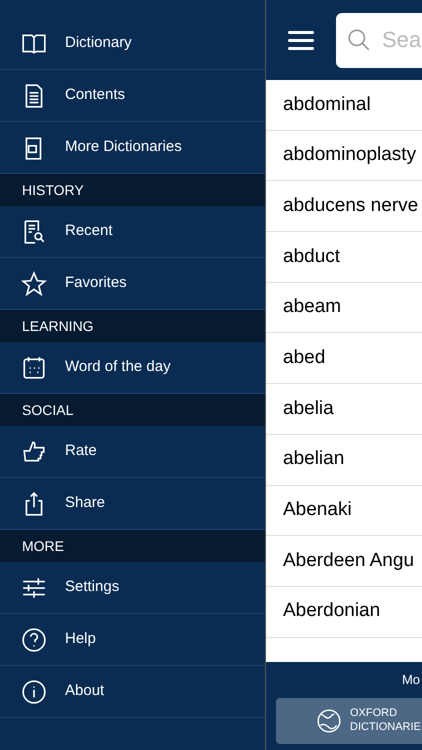 This screenshot has height=750, width=422. I want to click on word-row: abed, so click(344, 358).